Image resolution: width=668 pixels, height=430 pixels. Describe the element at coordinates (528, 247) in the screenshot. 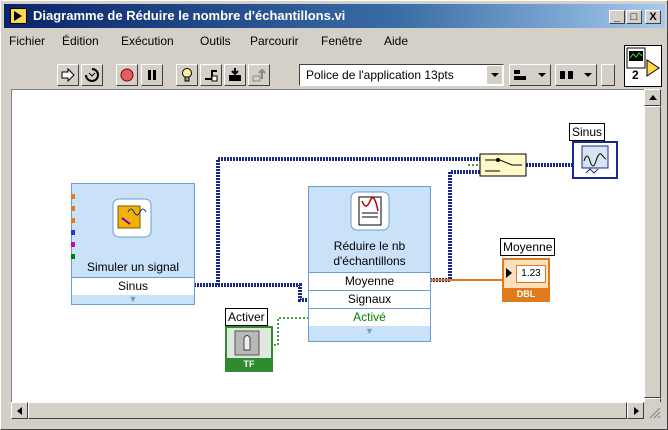

I see `mean-indicator-label: Moyenne` at that location.